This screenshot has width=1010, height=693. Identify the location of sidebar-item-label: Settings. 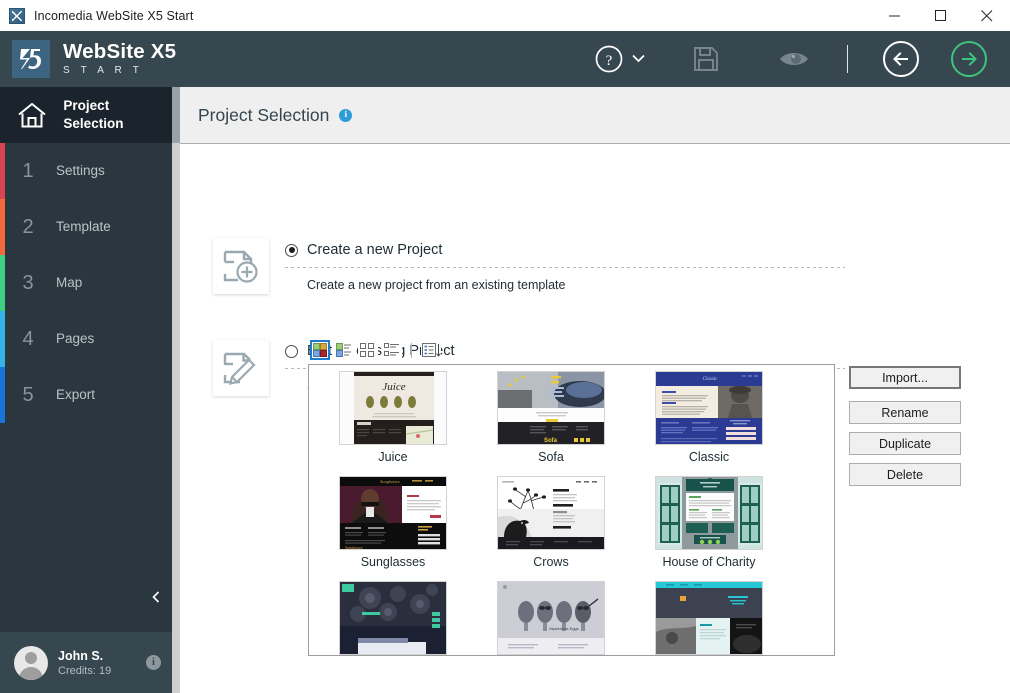
(80, 171).